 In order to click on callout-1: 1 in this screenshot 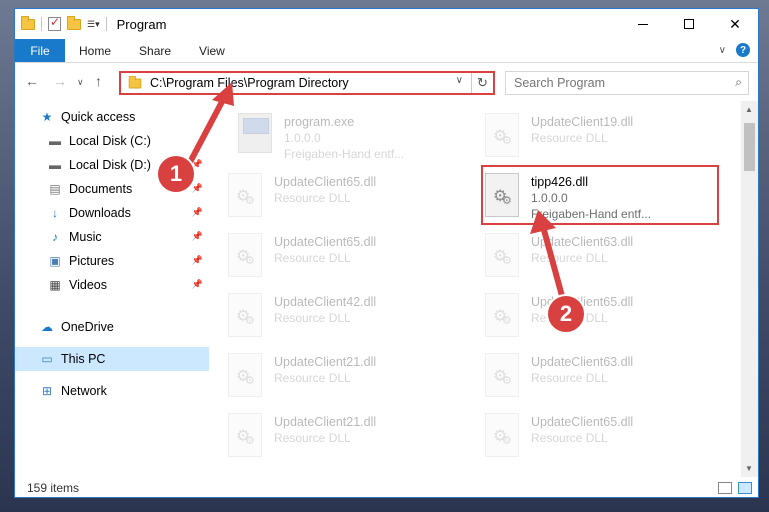, I will do `click(176, 174)`.